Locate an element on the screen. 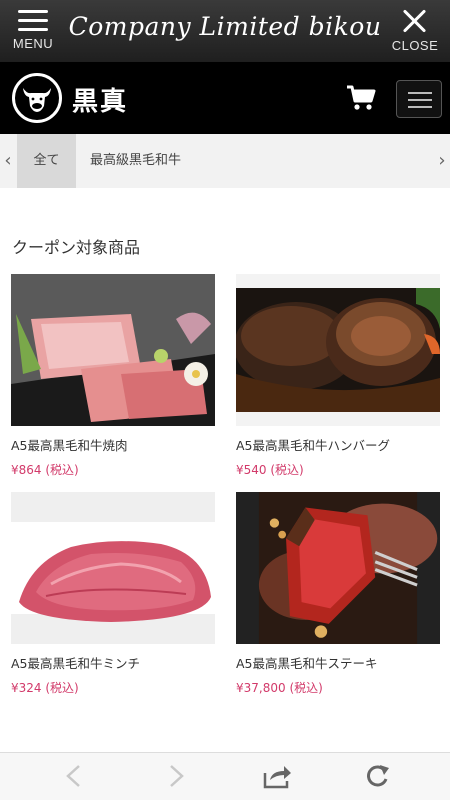 This screenshot has height=800, width=450. nav-toggle-button is located at coordinates (419, 99).